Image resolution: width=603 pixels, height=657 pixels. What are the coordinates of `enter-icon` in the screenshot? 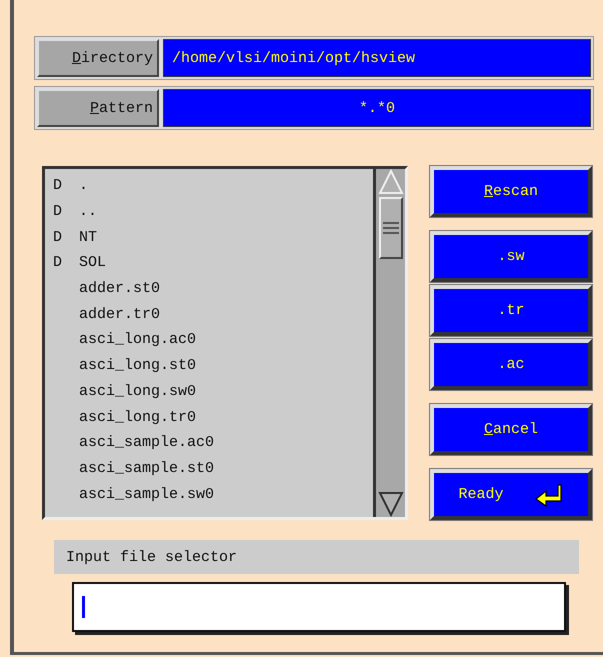 It's located at (549, 494).